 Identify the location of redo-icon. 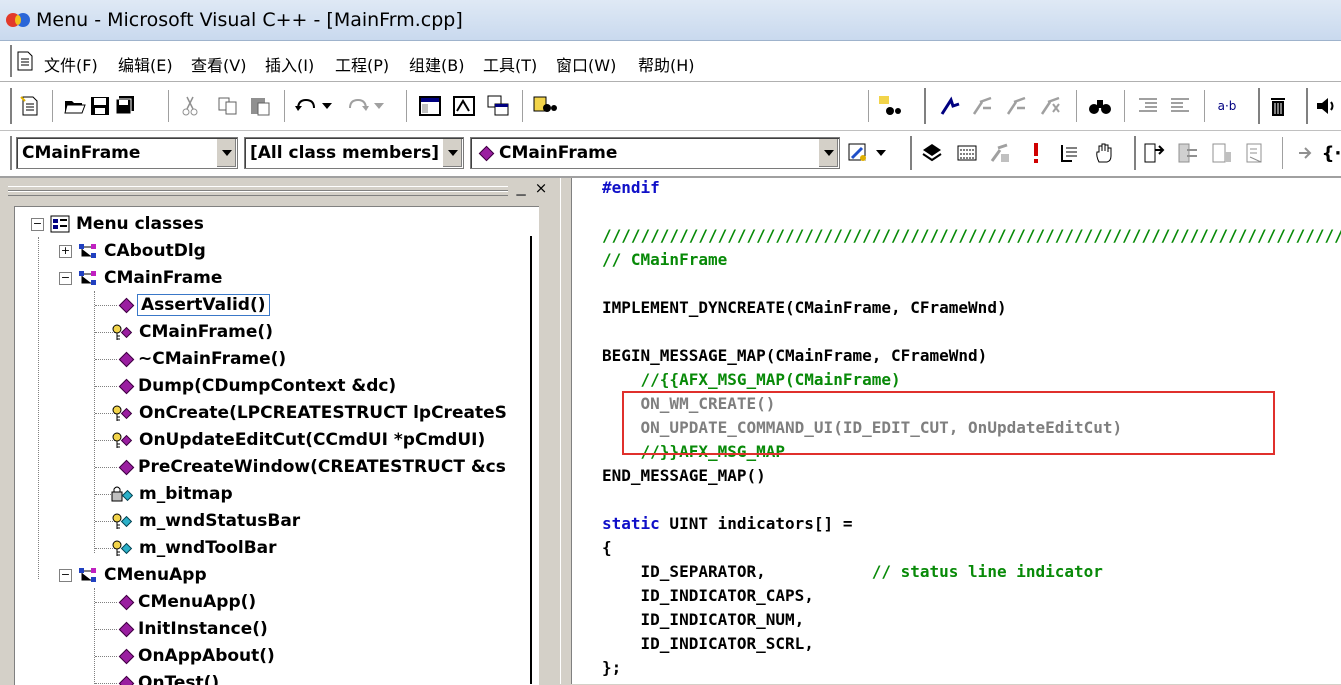
(358, 106).